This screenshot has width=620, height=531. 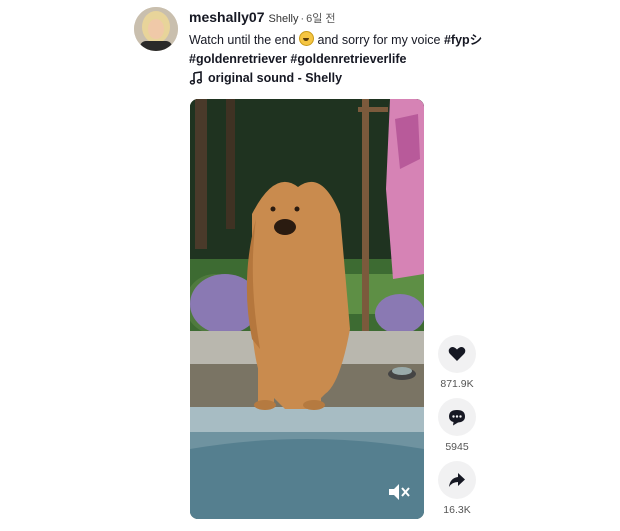 I want to click on nickname: Shelly, so click(x=283, y=19).